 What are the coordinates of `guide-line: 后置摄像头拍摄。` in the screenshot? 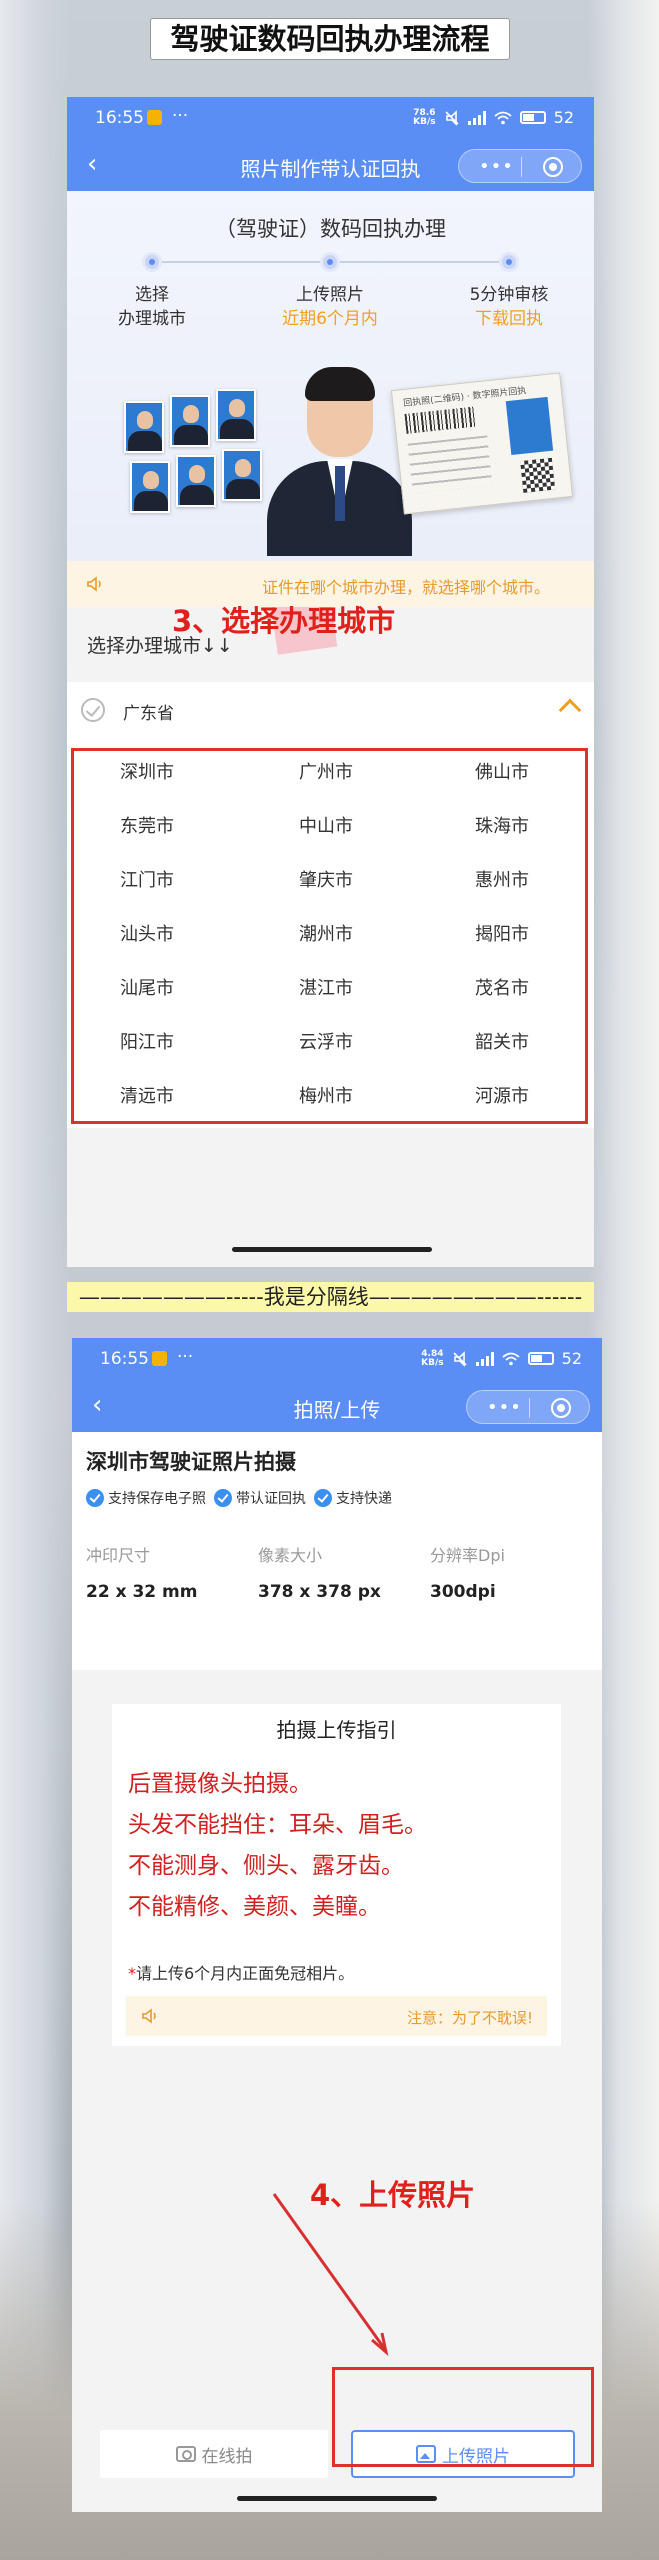 It's located at (220, 1784).